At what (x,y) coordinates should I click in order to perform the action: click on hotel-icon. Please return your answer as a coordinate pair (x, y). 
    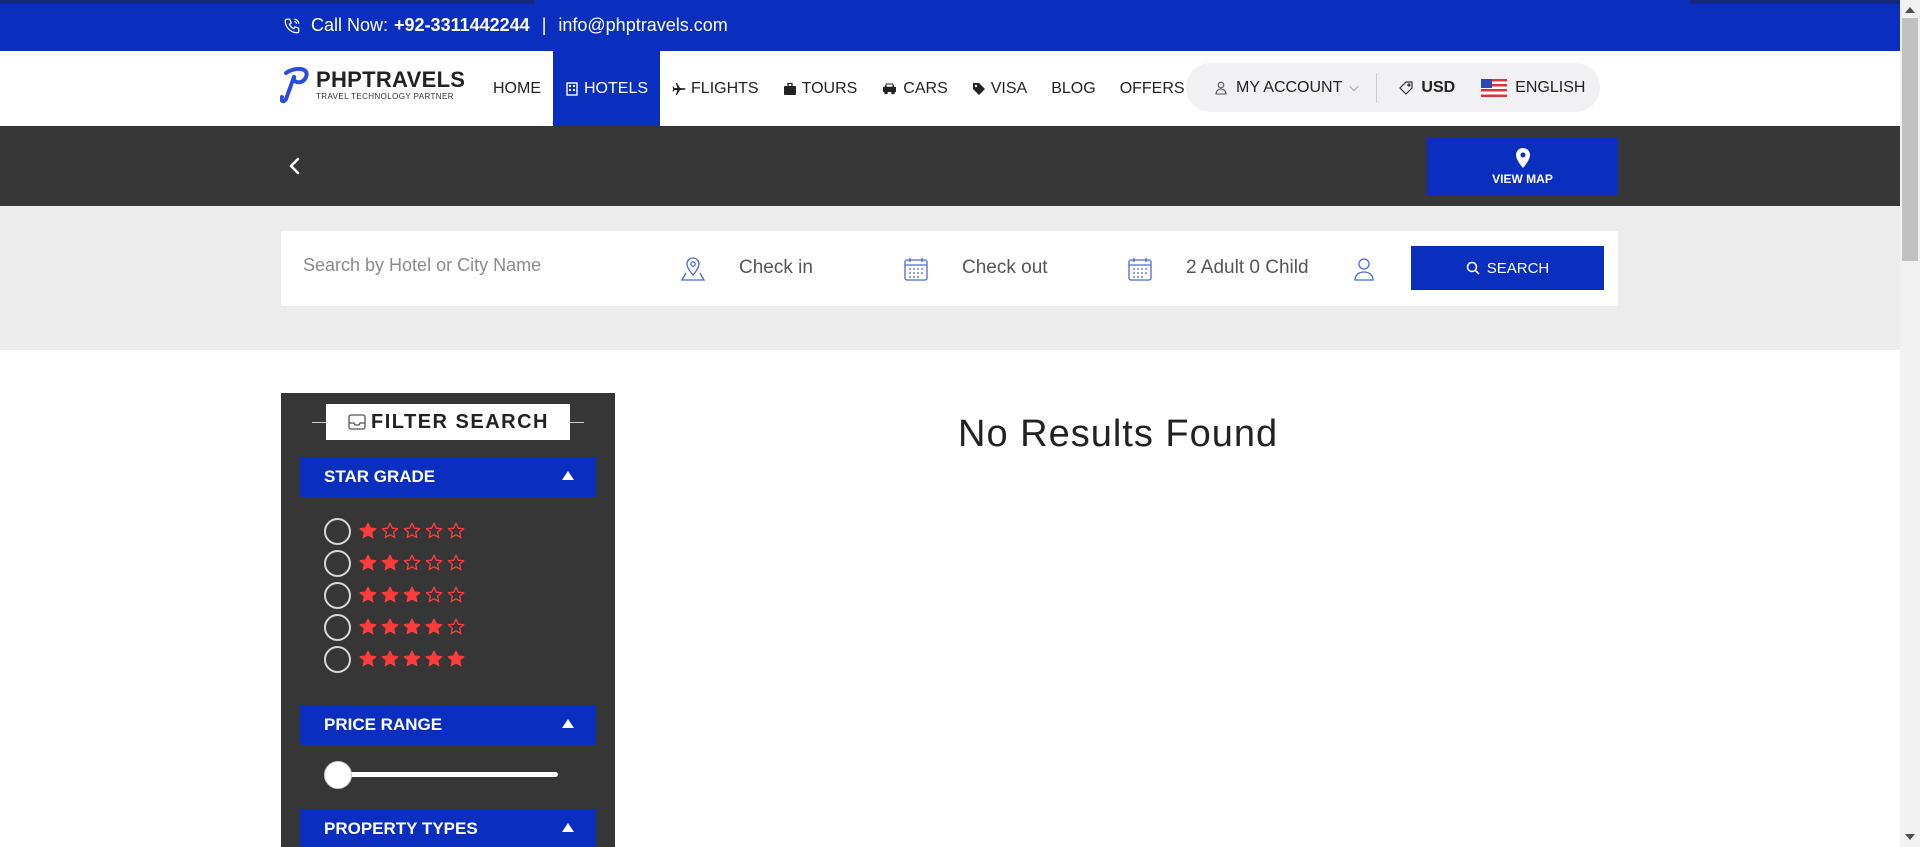
    Looking at the image, I should click on (572, 88).